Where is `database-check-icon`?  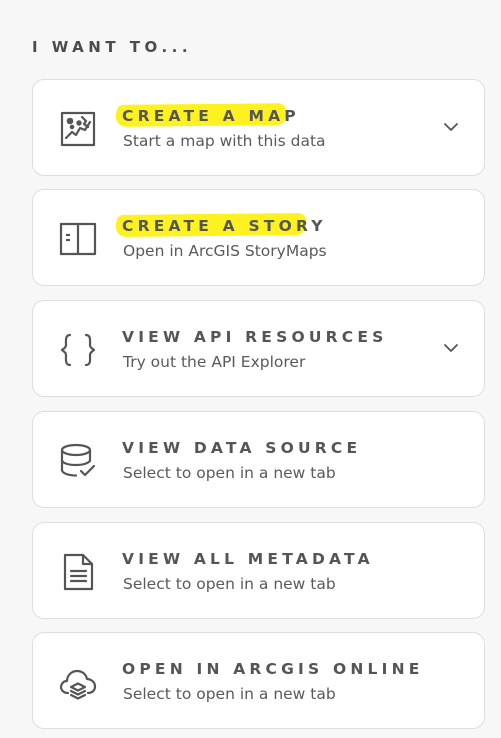 database-check-icon is located at coordinates (78, 461).